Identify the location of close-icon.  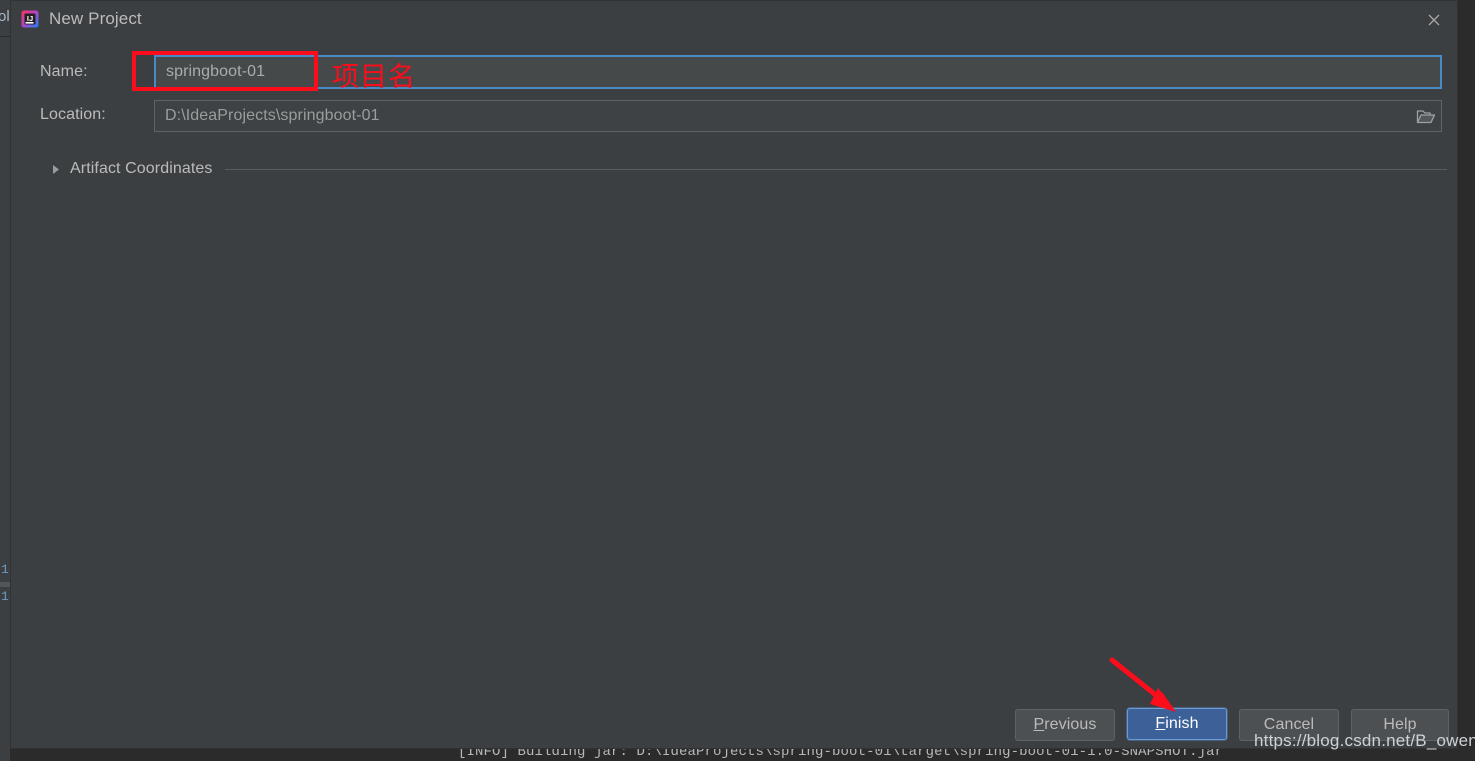
(1434, 20).